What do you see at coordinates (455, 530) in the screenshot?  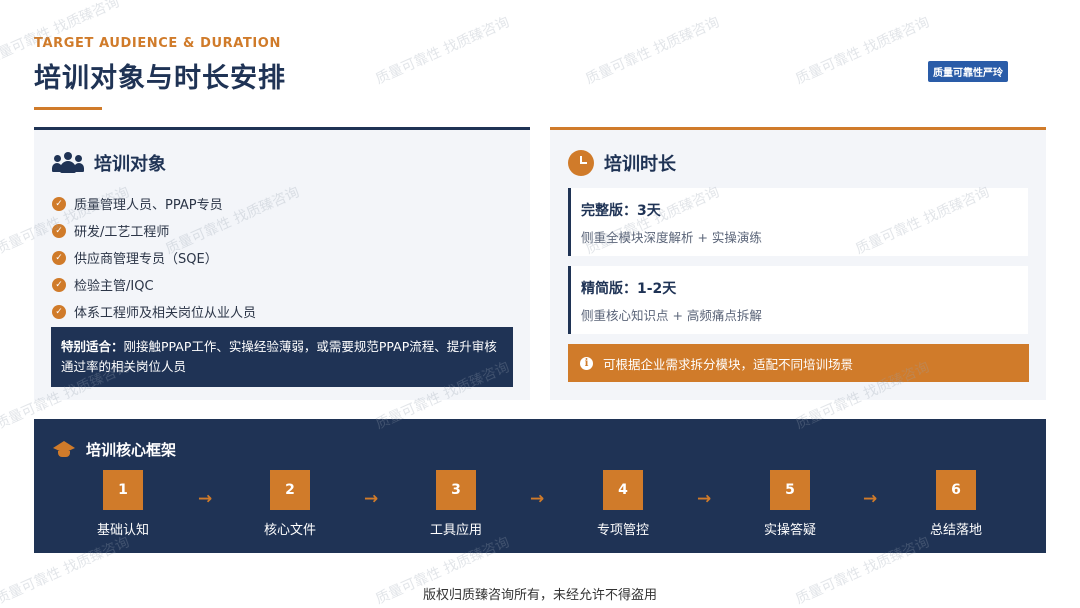 I see `step-label: 工具应用` at bounding box center [455, 530].